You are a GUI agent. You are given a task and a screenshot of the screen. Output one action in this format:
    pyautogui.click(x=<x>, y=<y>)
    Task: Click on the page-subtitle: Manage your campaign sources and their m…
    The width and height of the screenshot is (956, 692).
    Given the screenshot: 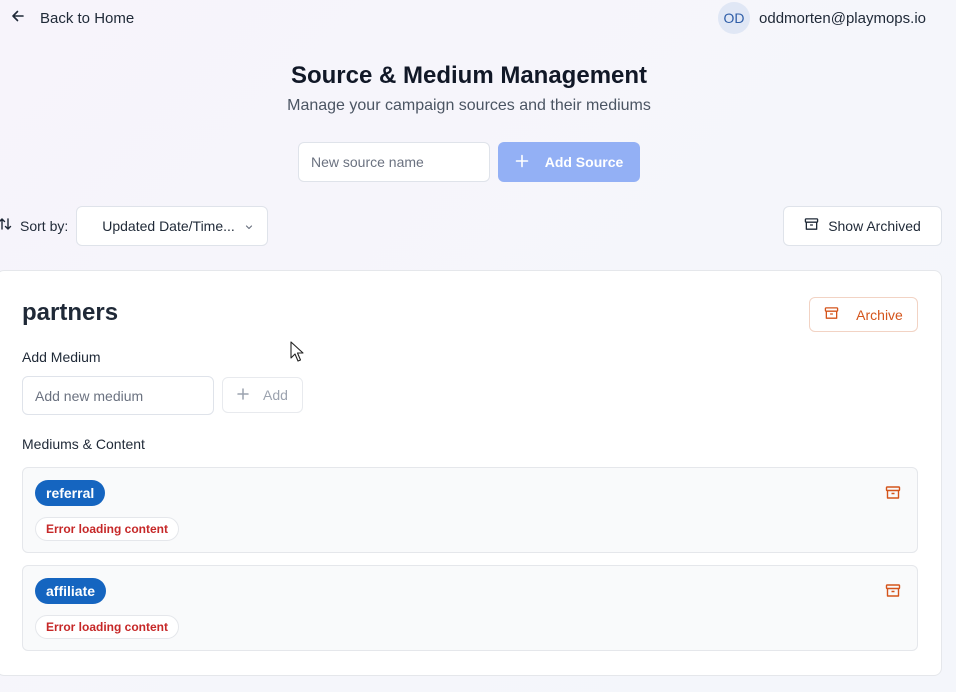 What is the action you would take?
    pyautogui.click(x=469, y=105)
    